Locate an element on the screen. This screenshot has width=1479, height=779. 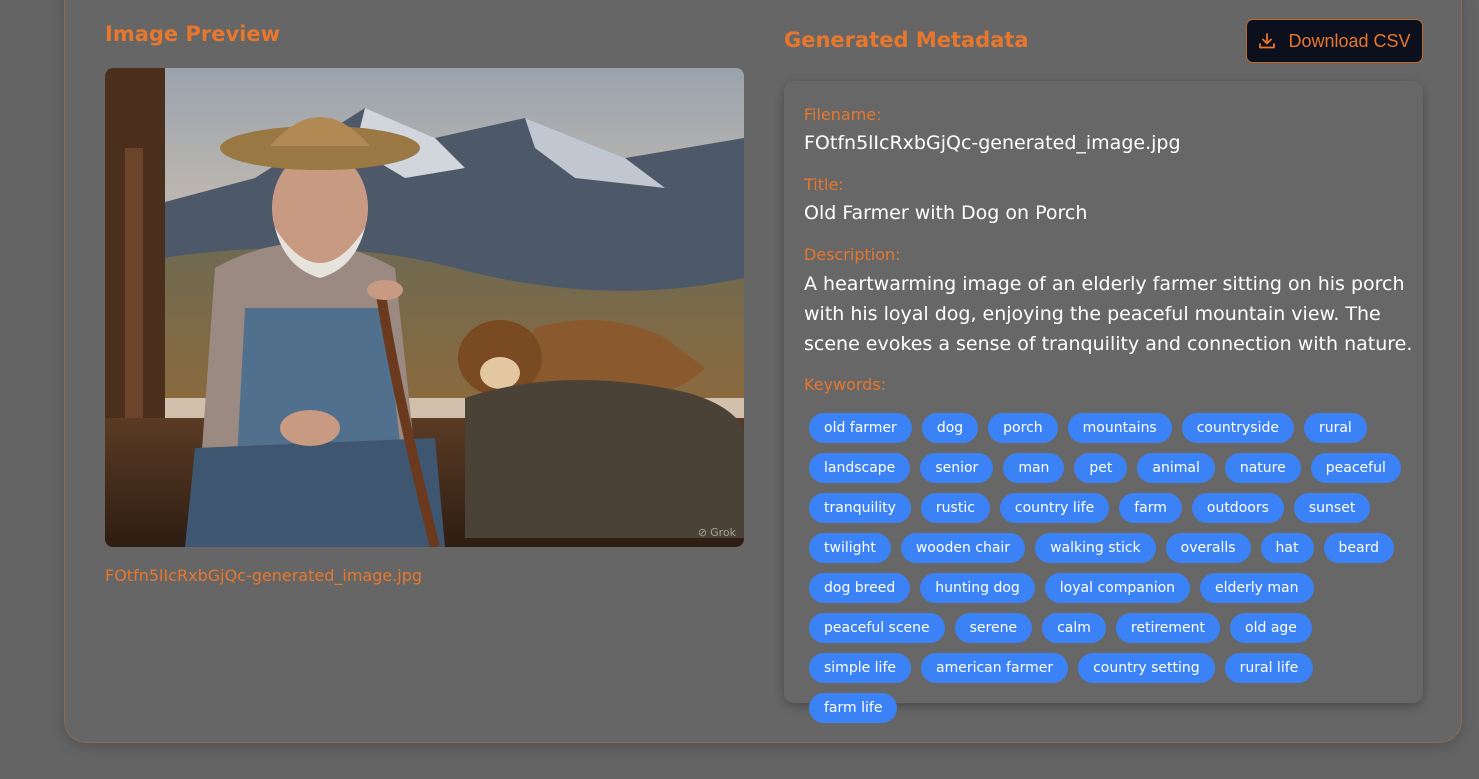
keyword-tag: farm life is located at coordinates (853, 708).